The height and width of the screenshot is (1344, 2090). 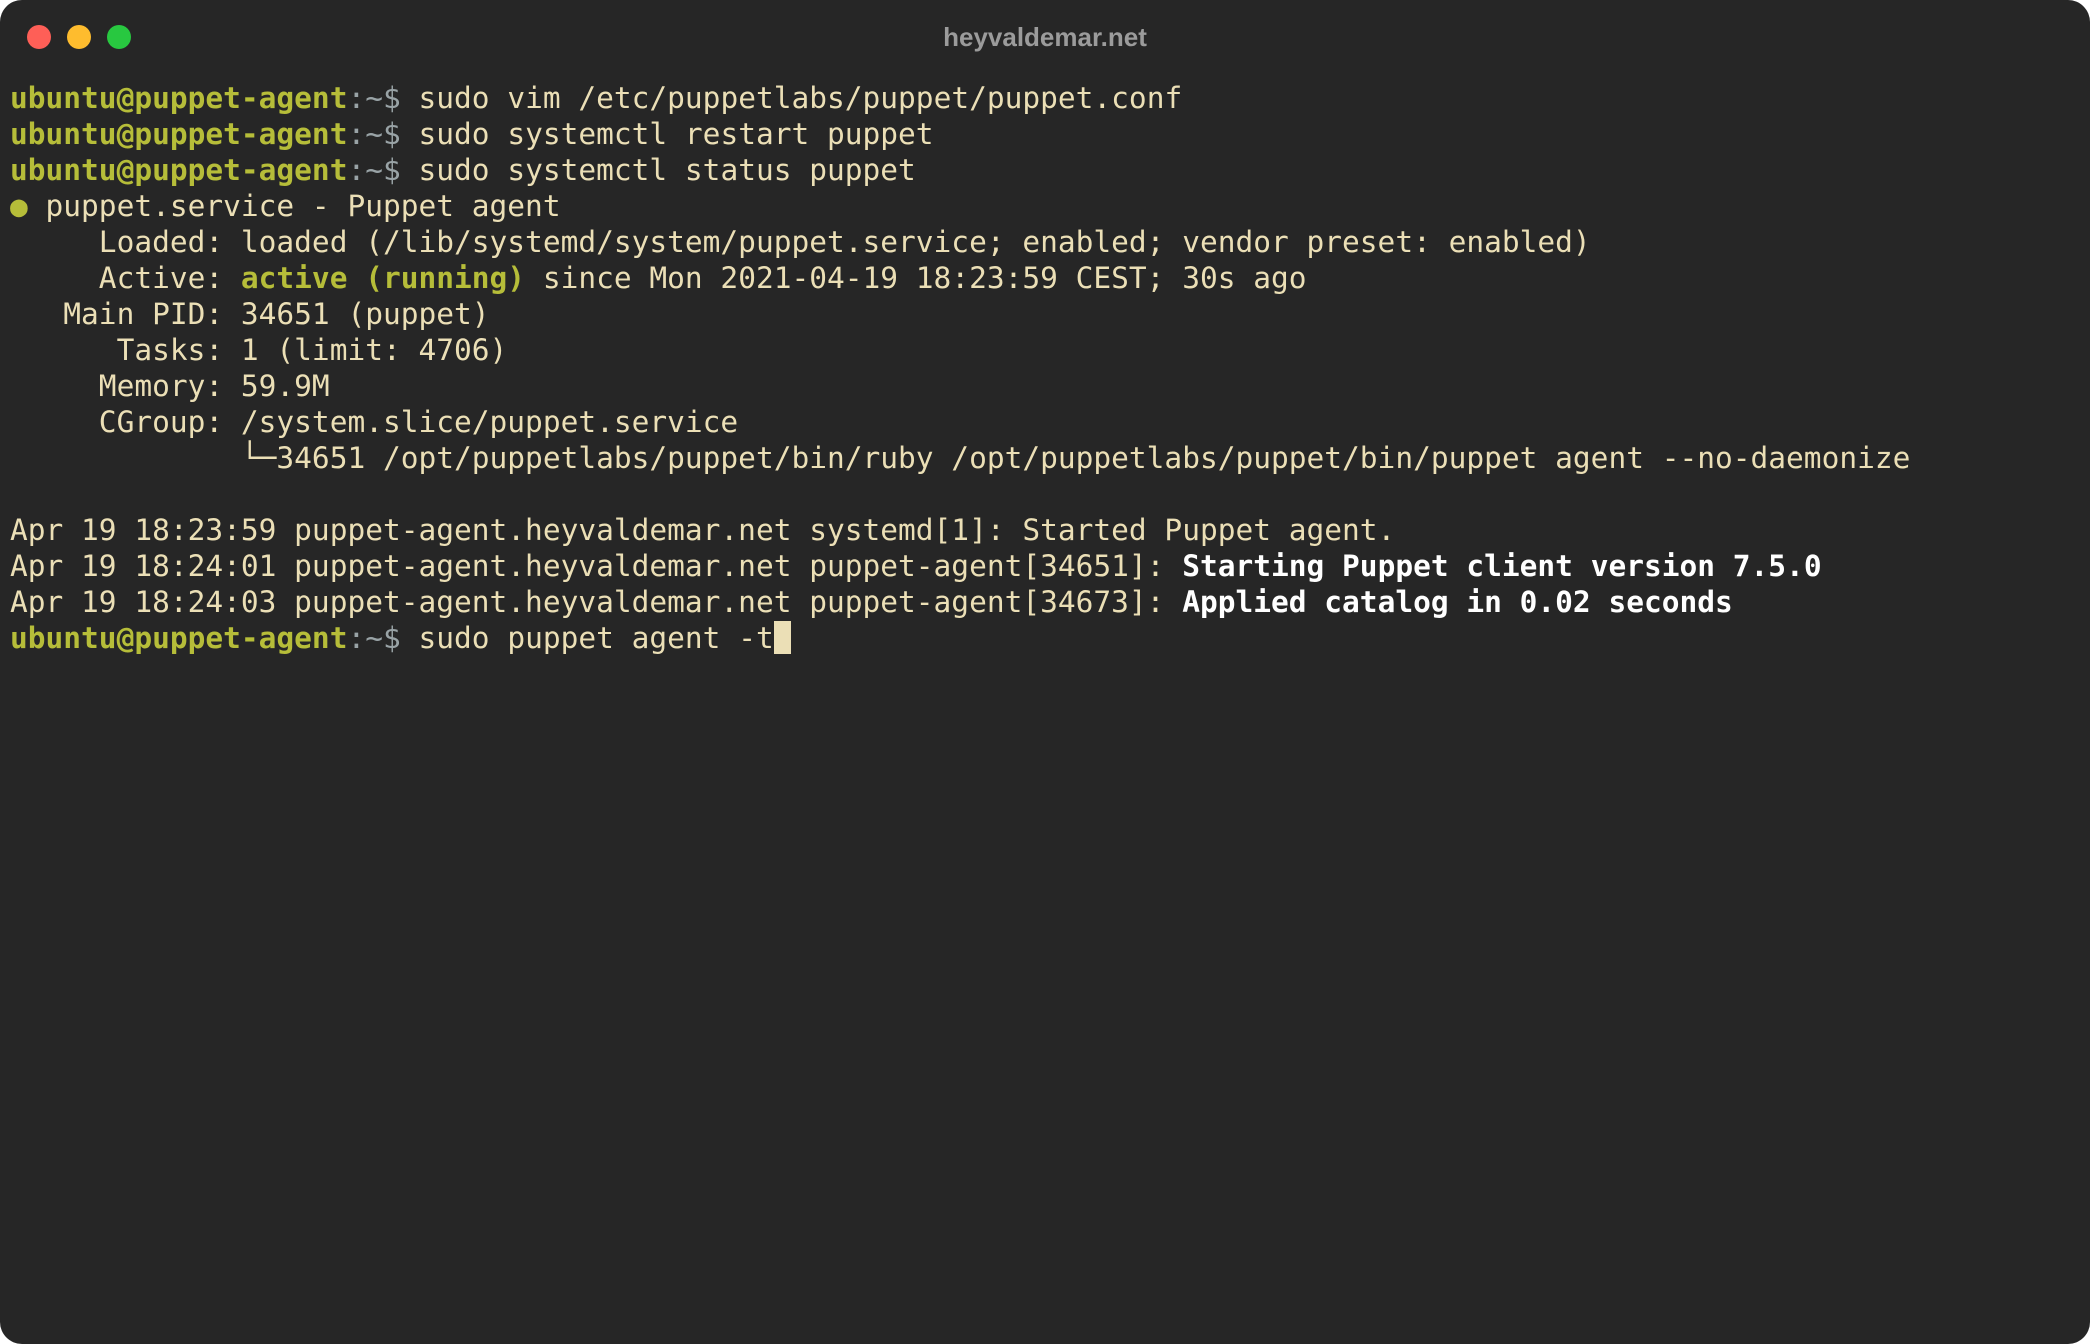 What do you see at coordinates (782, 637) in the screenshot?
I see `text-cursor` at bounding box center [782, 637].